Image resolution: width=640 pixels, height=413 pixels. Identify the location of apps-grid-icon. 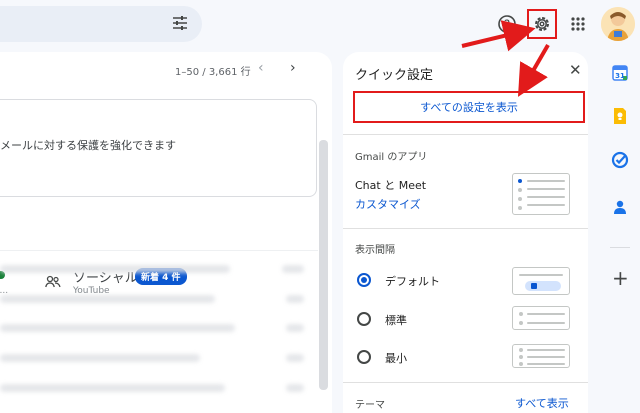
(578, 24).